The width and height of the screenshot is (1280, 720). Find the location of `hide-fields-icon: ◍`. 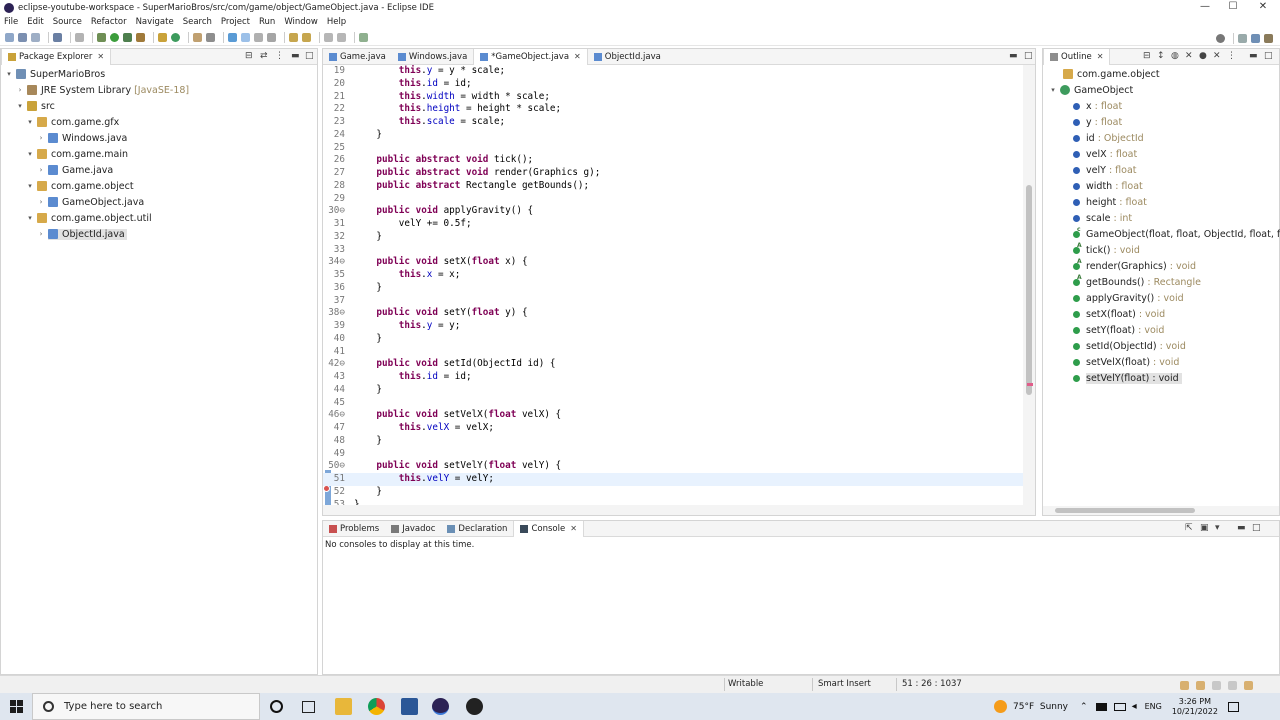

hide-fields-icon: ◍ is located at coordinates (1175, 56).